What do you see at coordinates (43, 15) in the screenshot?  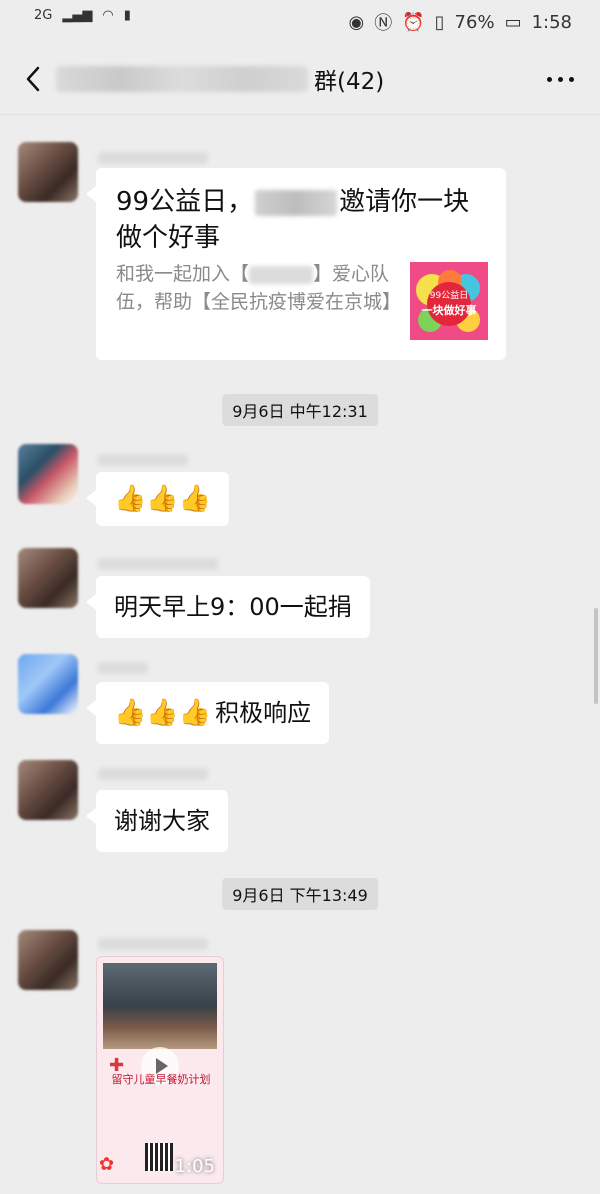 I see `network-label: 2G` at bounding box center [43, 15].